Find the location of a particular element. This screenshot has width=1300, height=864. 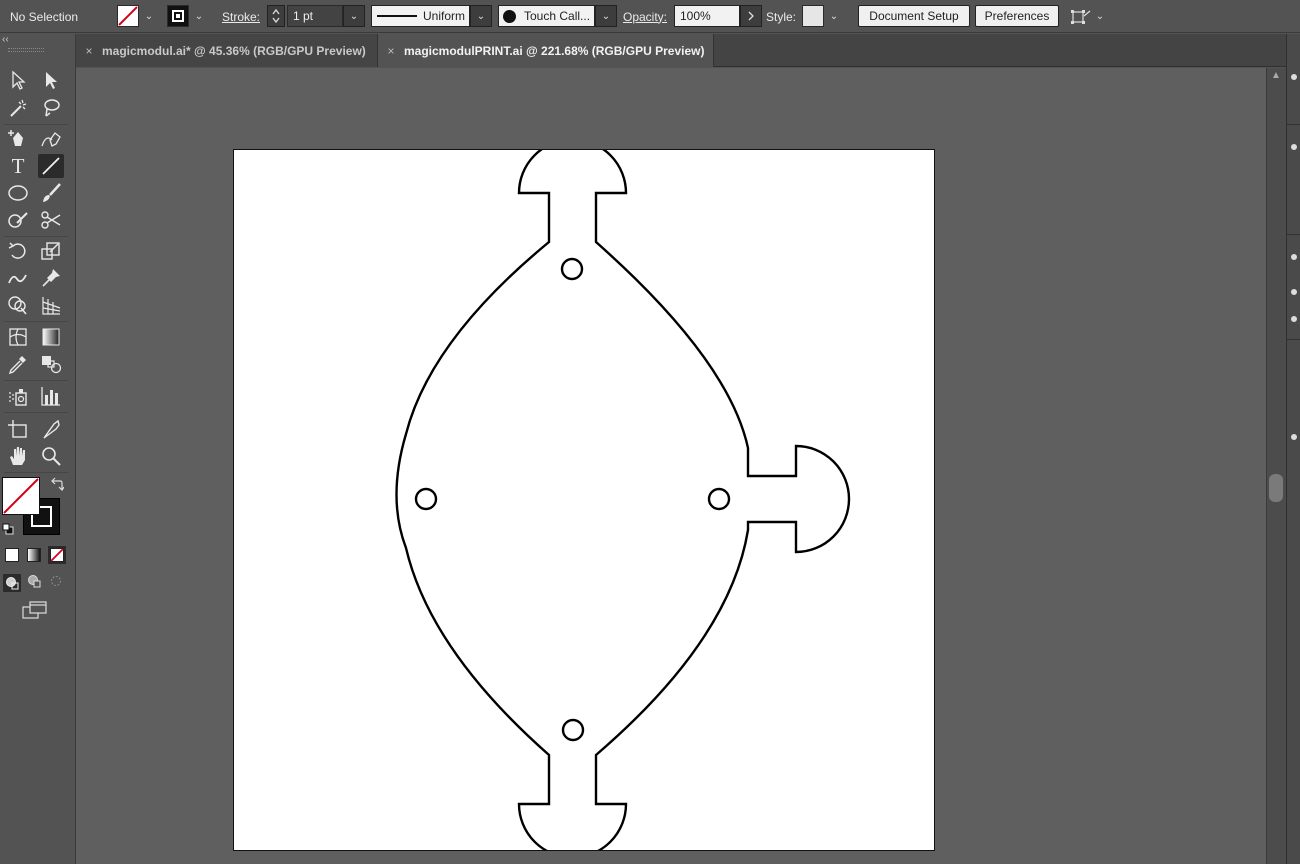

zoom-magnifier-icon is located at coordinates (51, 456).